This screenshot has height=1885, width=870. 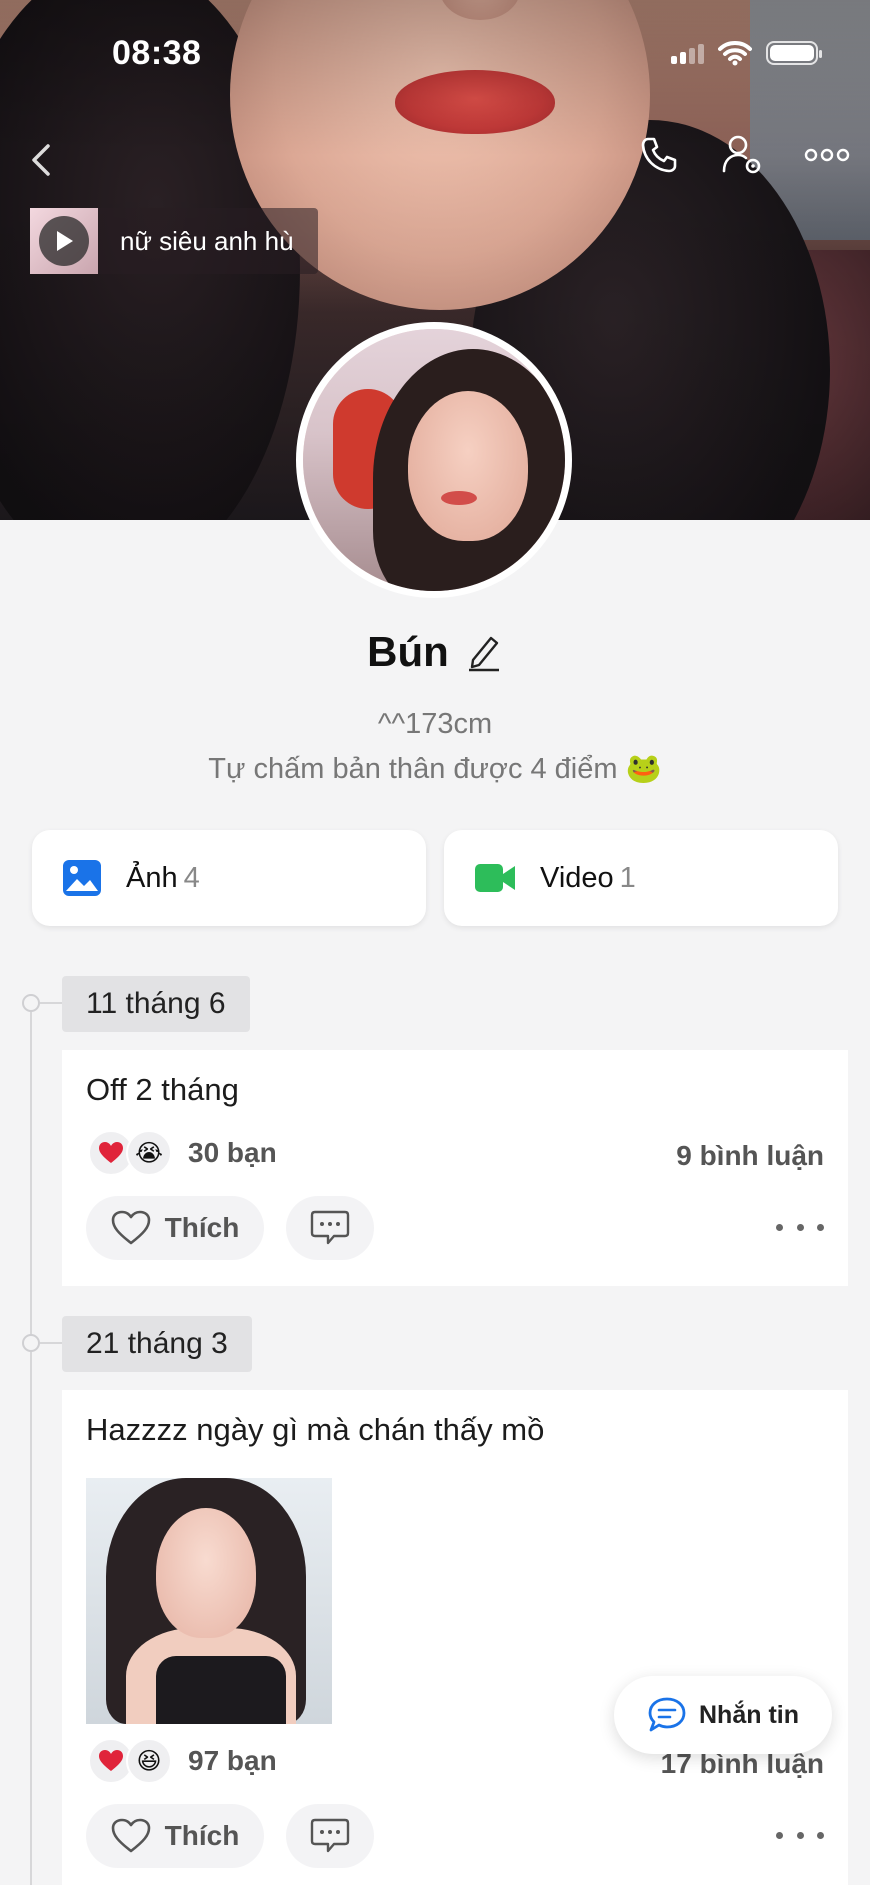 What do you see at coordinates (157, 53) in the screenshot?
I see `status-time: 08:38` at bounding box center [157, 53].